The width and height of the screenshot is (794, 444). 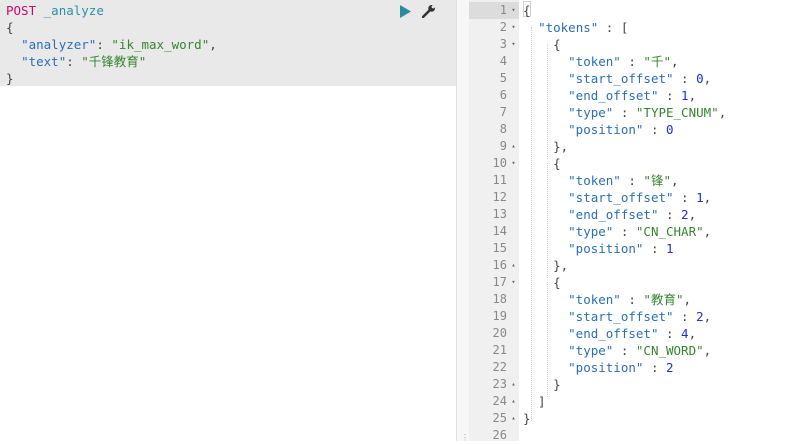 I want to click on response-line: "token" : "千",, so click(x=601, y=61).